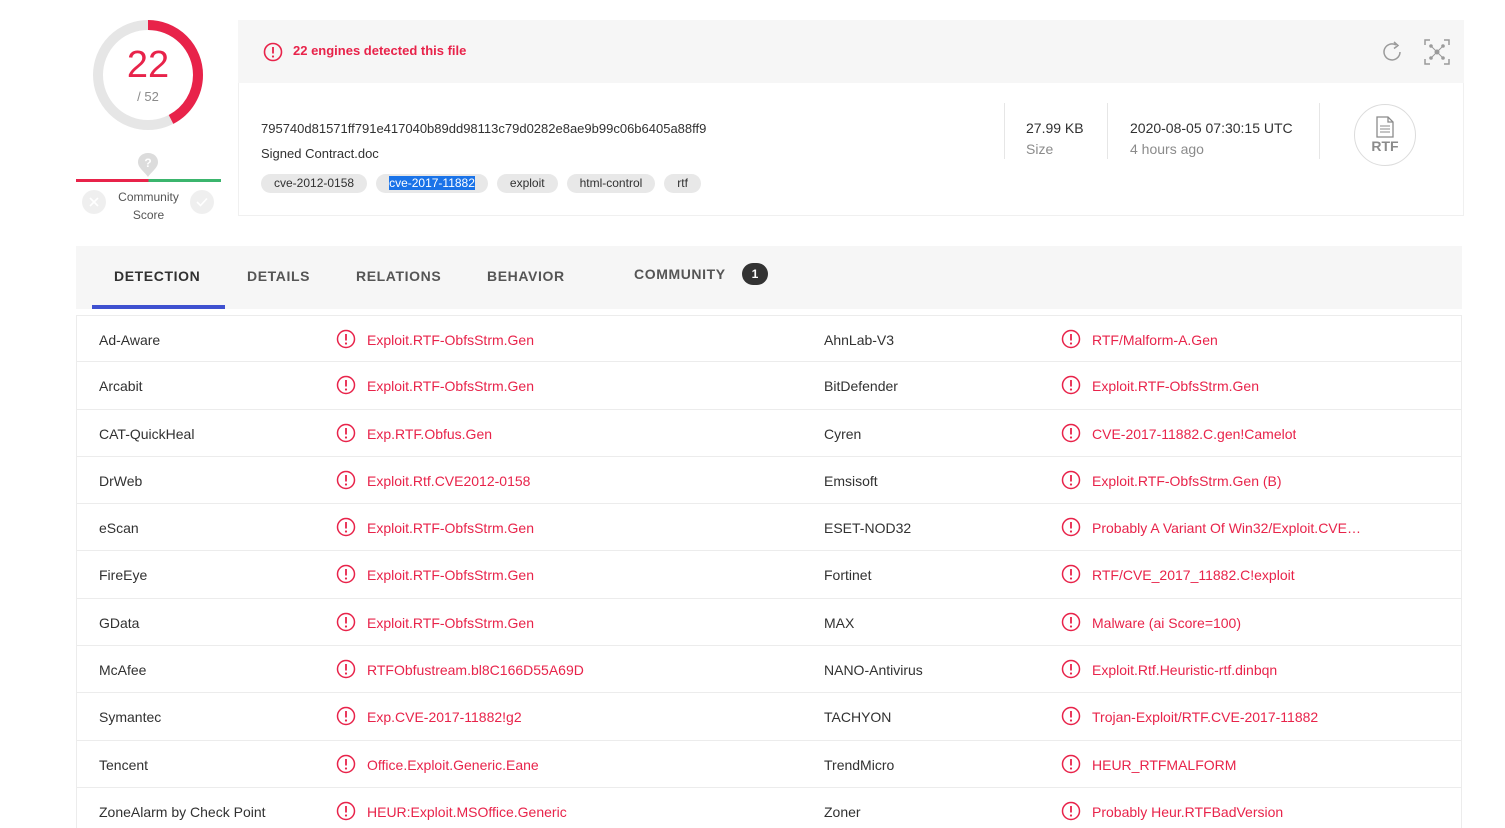  I want to click on file-name: Signed Contract.doc, so click(320, 153).